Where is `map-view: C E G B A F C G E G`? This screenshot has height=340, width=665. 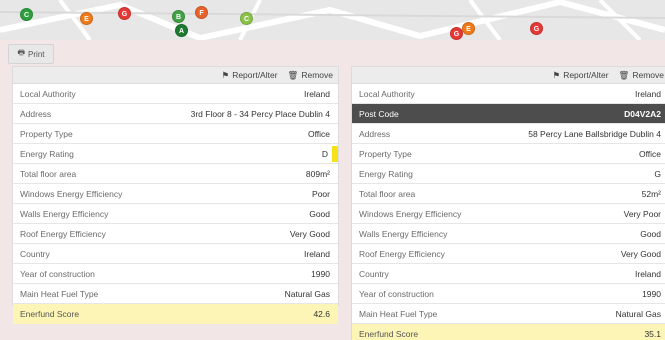
map-view: C E G B A F C G E G is located at coordinates (332, 20).